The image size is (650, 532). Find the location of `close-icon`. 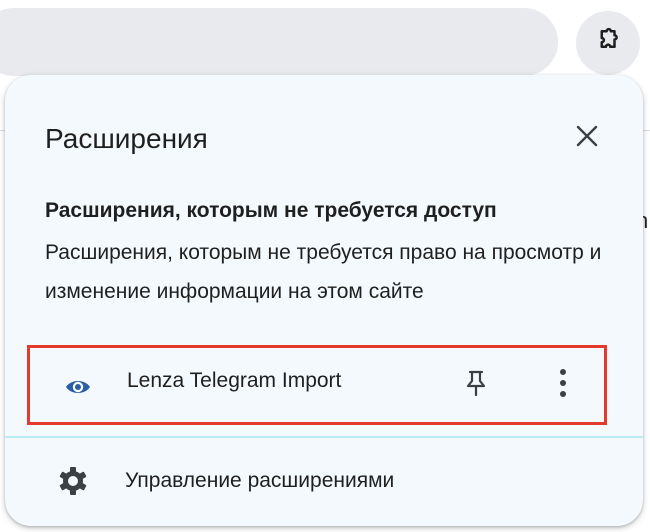

close-icon is located at coordinates (587, 138).